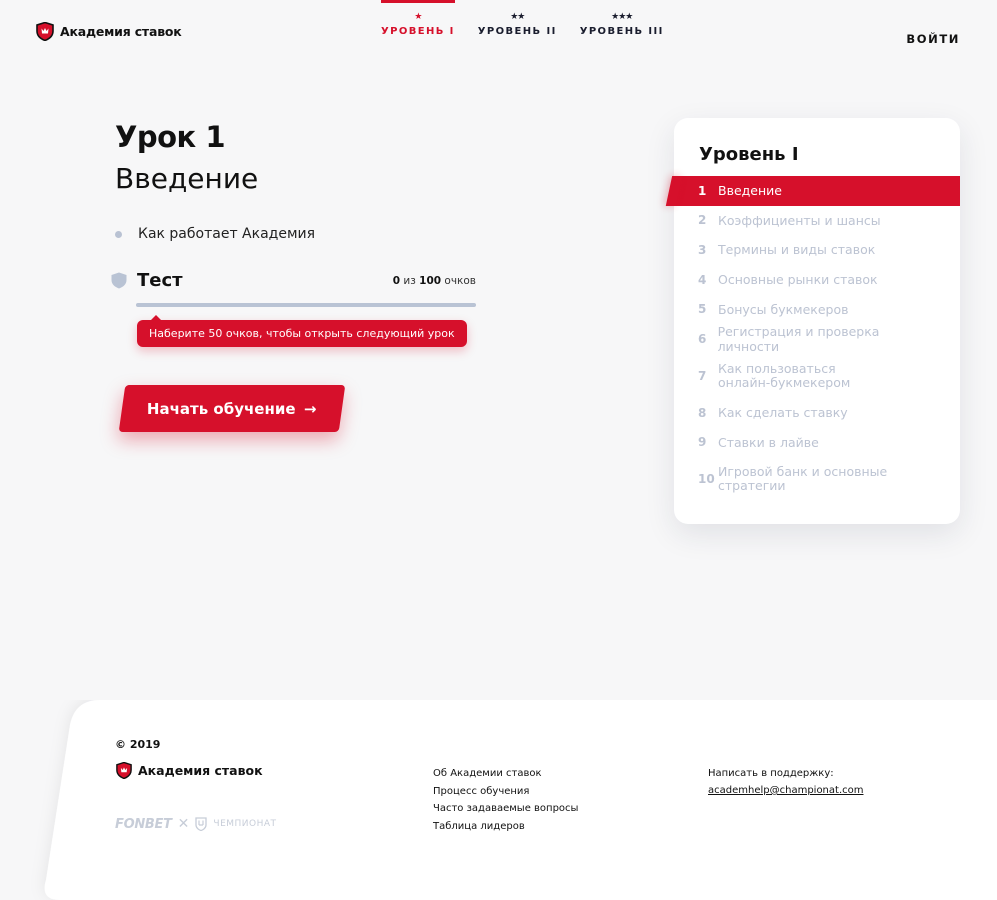  I want to click on footer-brand-logo: Академия ставок, so click(189, 770).